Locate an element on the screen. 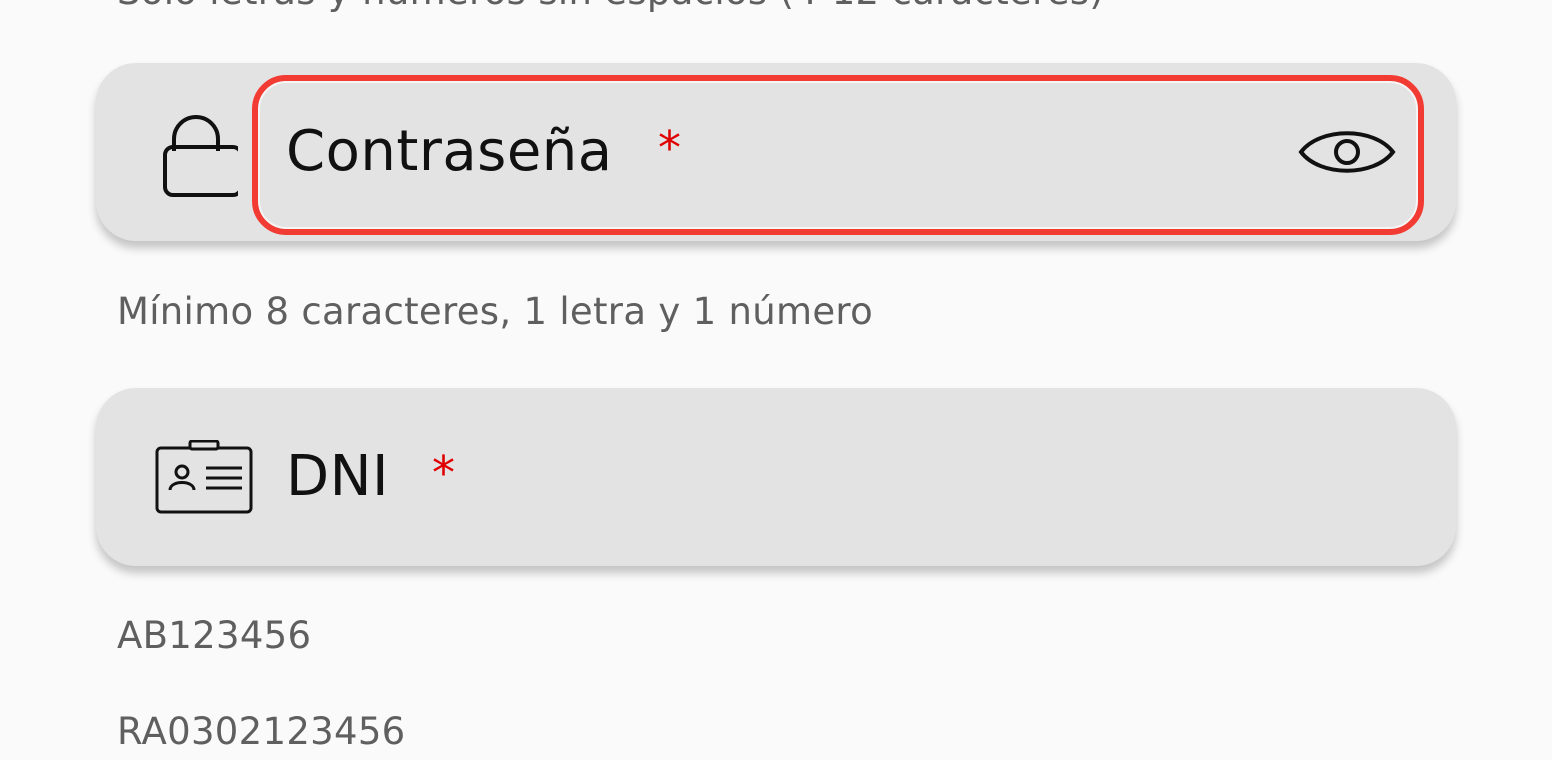 This screenshot has height=760, width=1552. dni-hint-example-1: AB123456 is located at coordinates (214, 635).